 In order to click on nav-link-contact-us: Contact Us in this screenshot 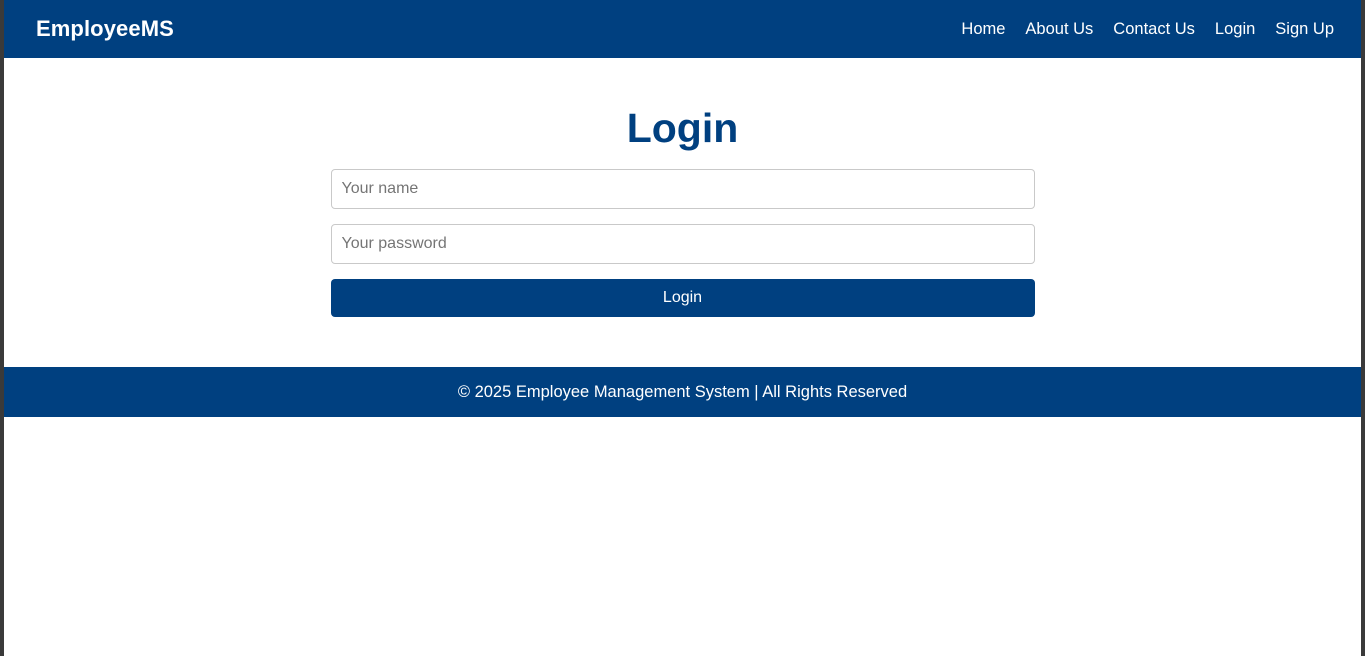, I will do `click(1154, 29)`.